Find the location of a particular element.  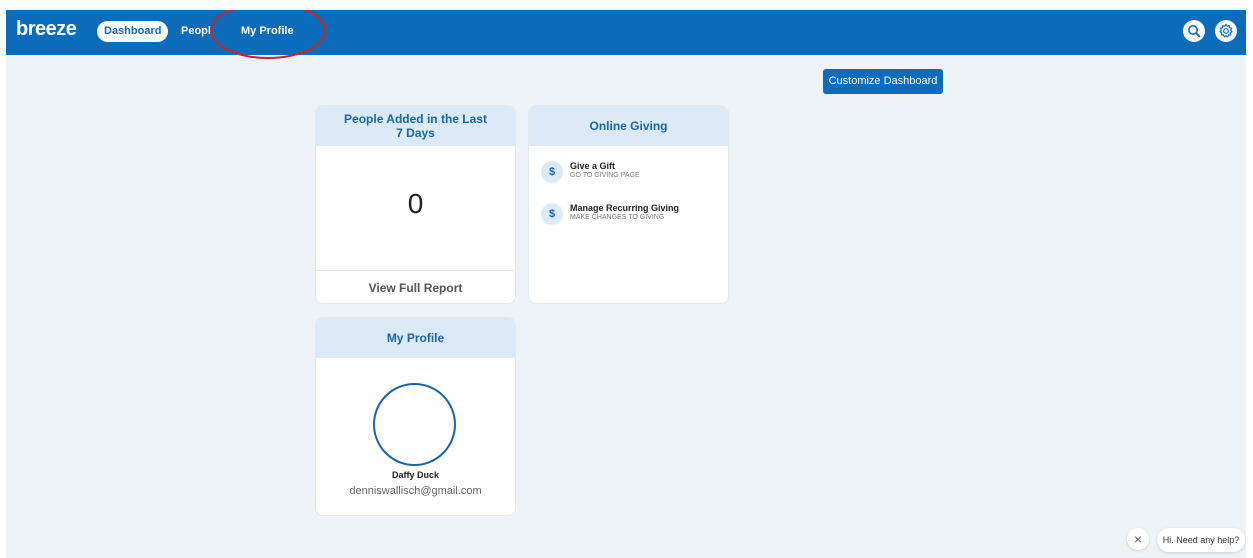

online-giving-card-title: Online Giving is located at coordinates (628, 126).